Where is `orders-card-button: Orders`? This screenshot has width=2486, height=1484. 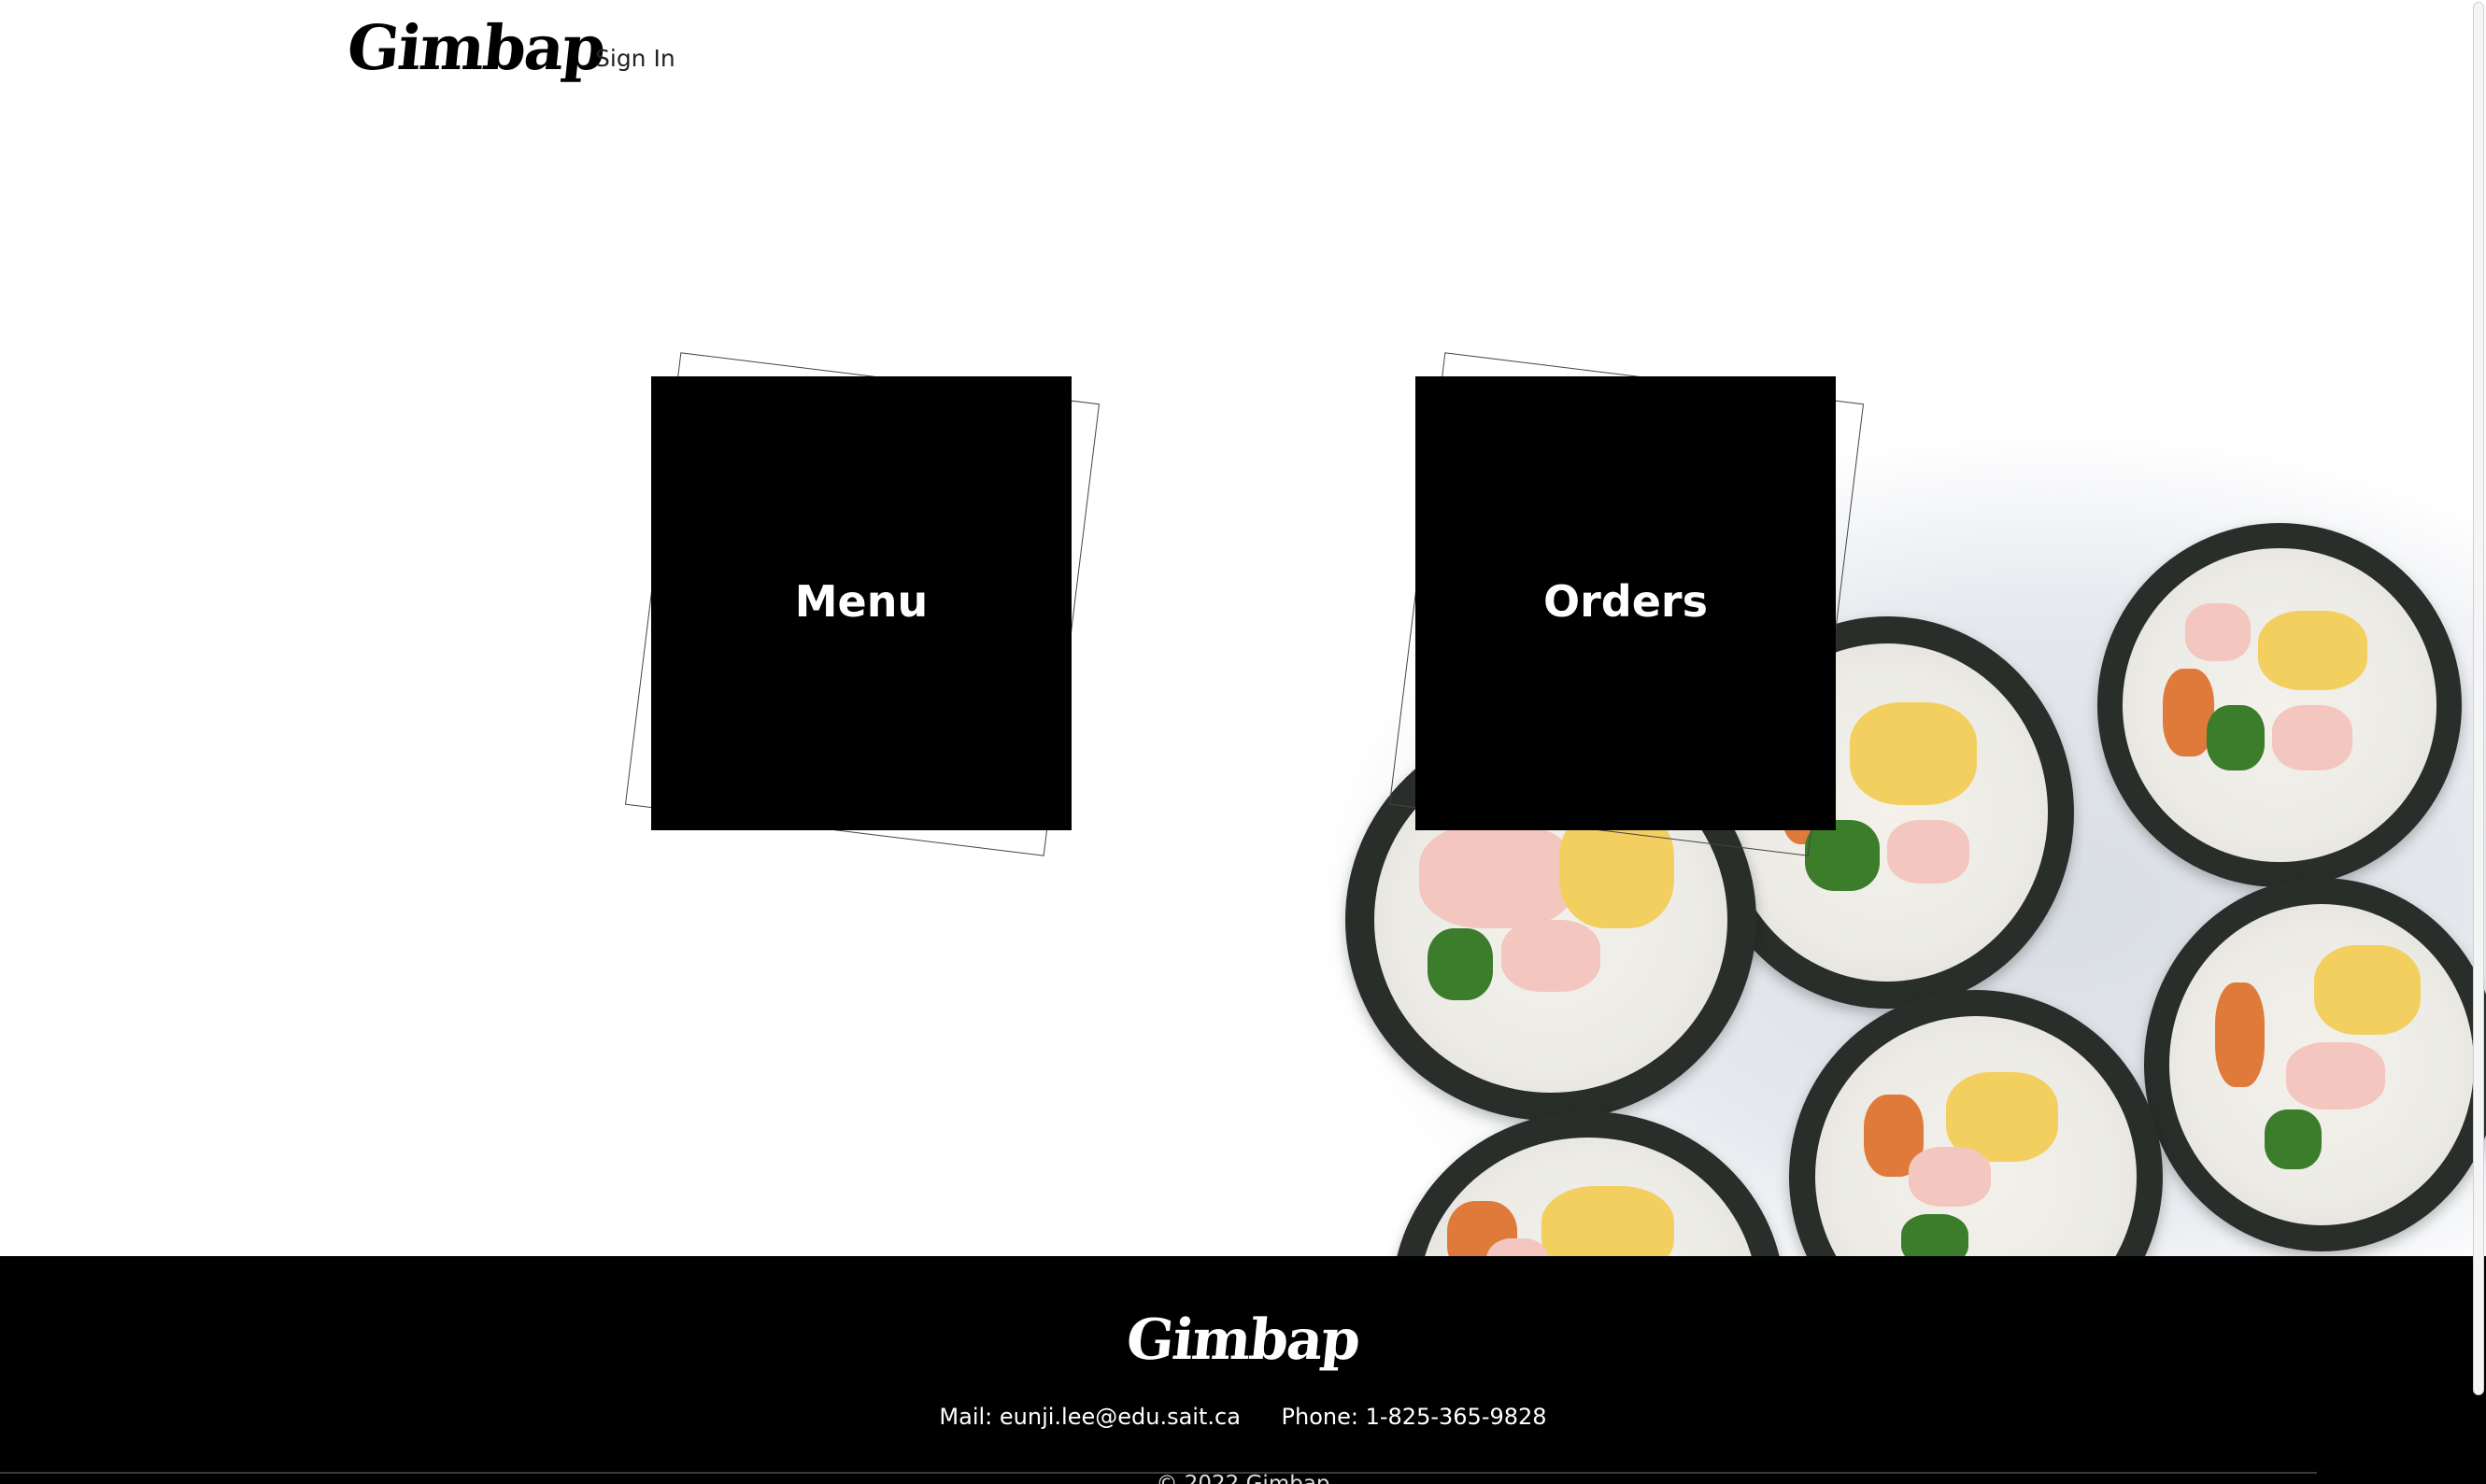 orders-card-button: Orders is located at coordinates (1625, 603).